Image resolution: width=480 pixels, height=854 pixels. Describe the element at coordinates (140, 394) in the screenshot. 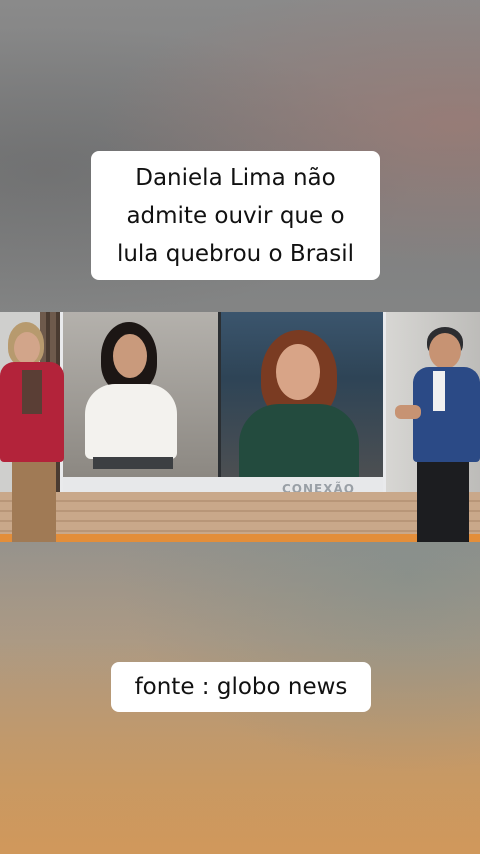

I see `video-wall-left-feed` at that location.